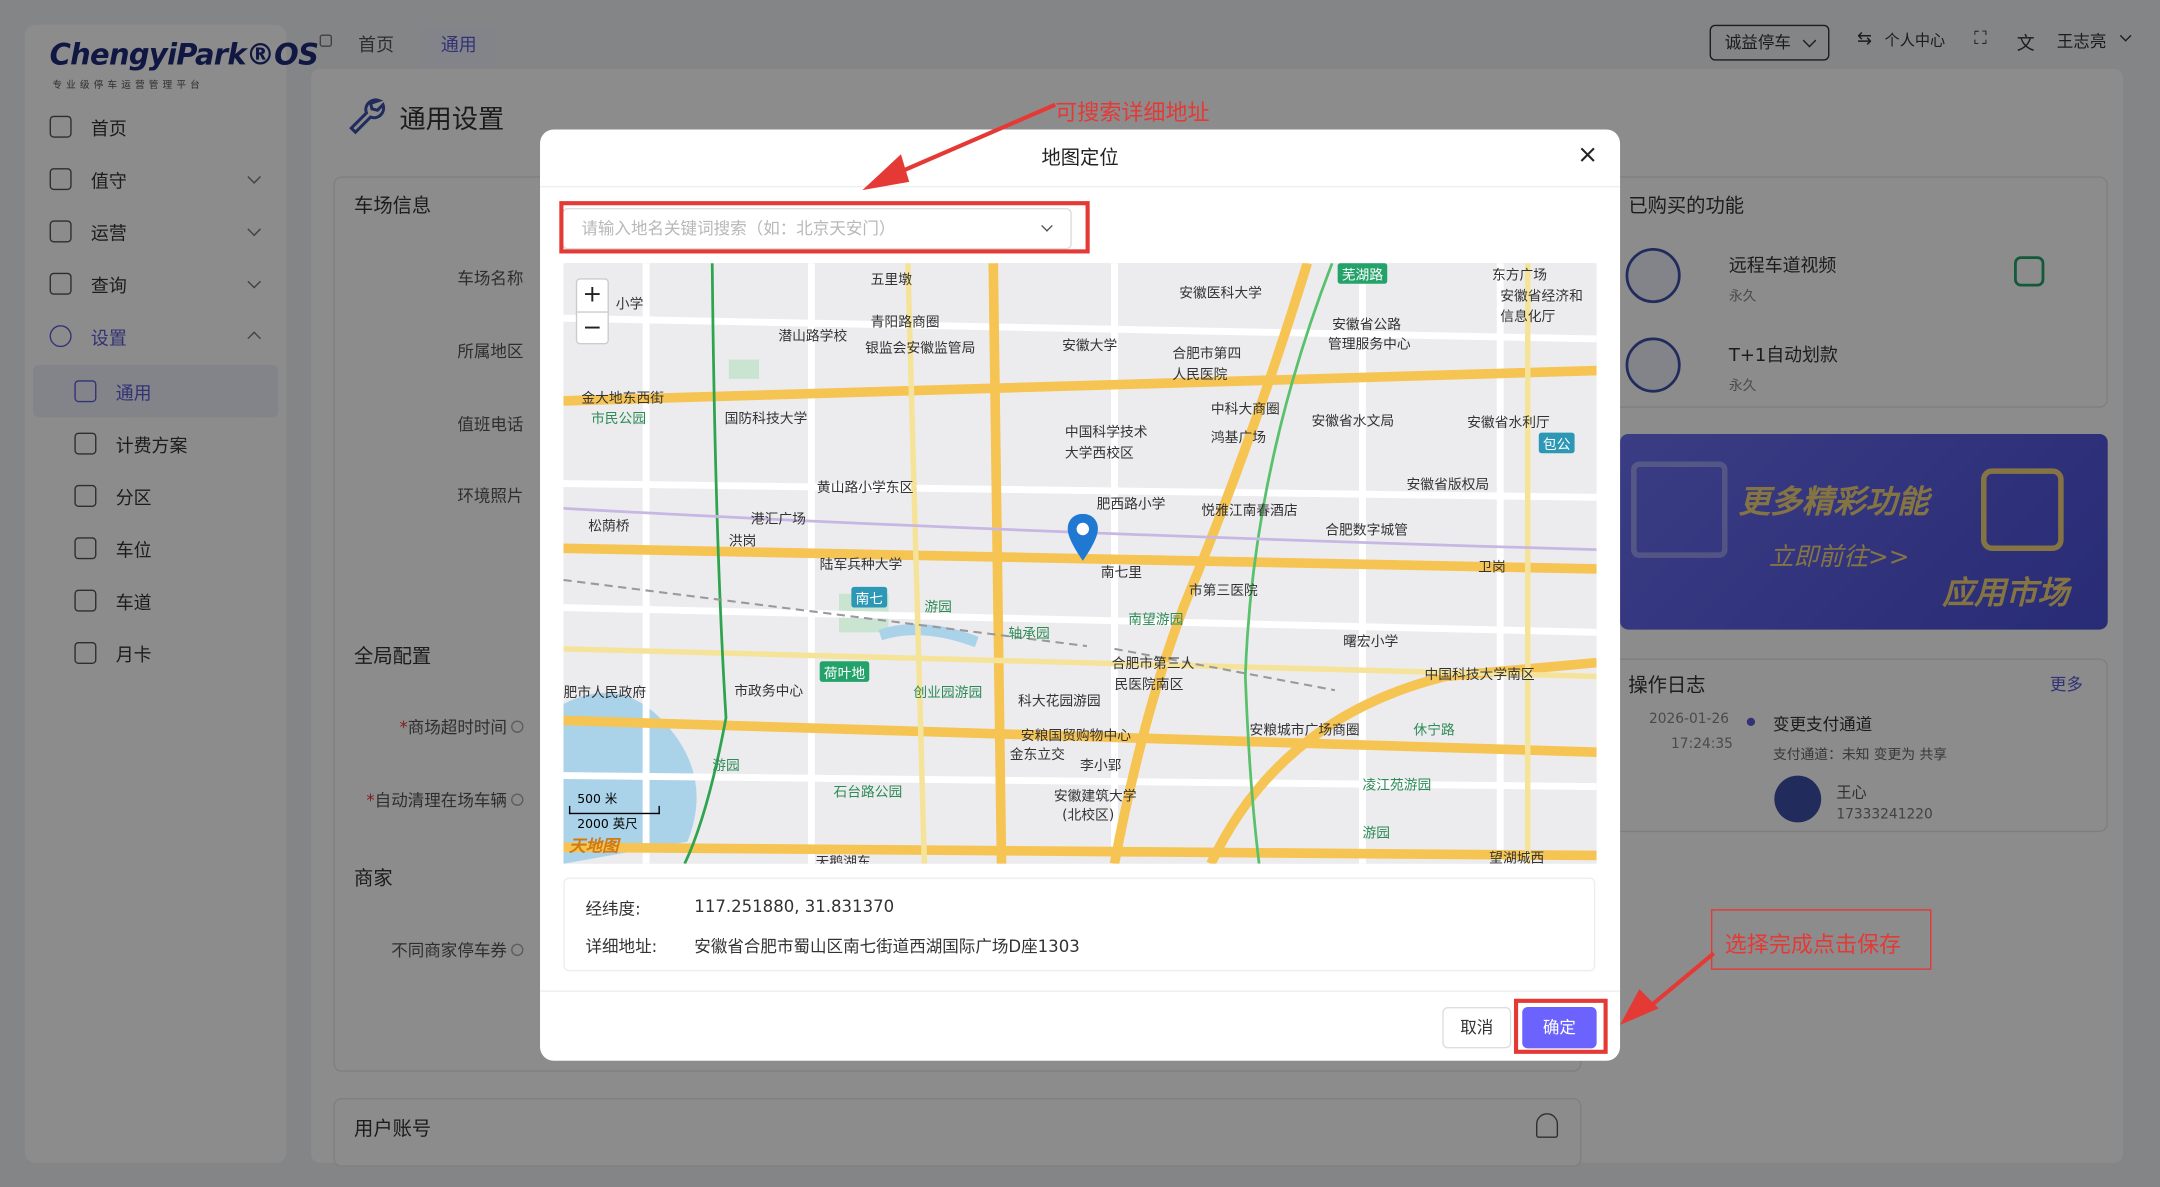  What do you see at coordinates (824, 227) in the screenshot?
I see `search-highlight-box` at bounding box center [824, 227].